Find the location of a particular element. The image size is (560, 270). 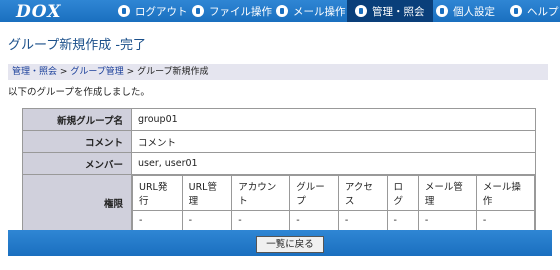

nav-label: 管理・照会 is located at coordinates (398, 11).